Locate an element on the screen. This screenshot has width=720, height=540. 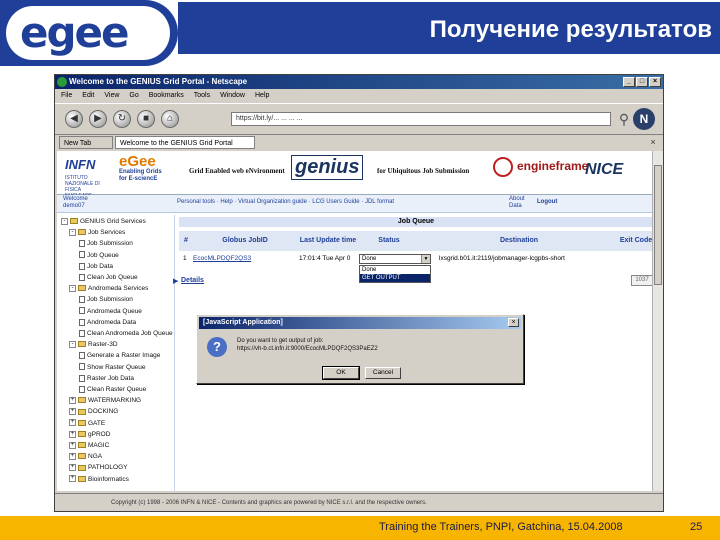
infn-logo: INFN is located at coordinates (80, 164).